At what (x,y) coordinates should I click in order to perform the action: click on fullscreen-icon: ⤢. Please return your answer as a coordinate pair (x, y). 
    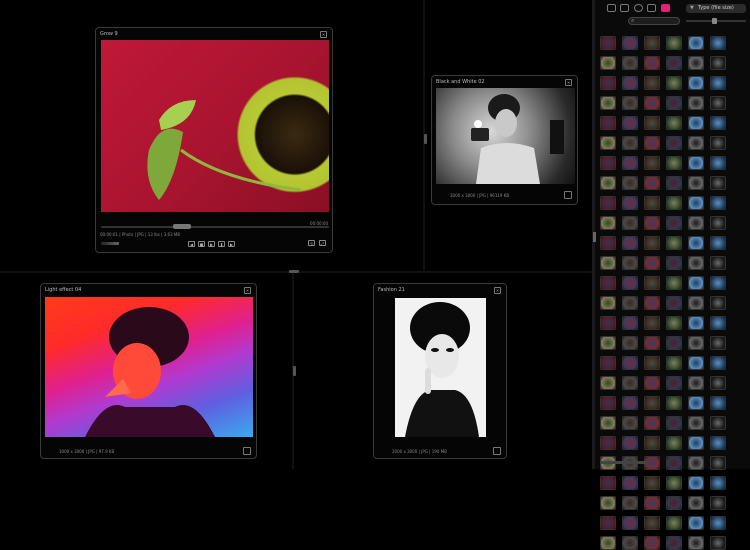
    Looking at the image, I should click on (322, 243).